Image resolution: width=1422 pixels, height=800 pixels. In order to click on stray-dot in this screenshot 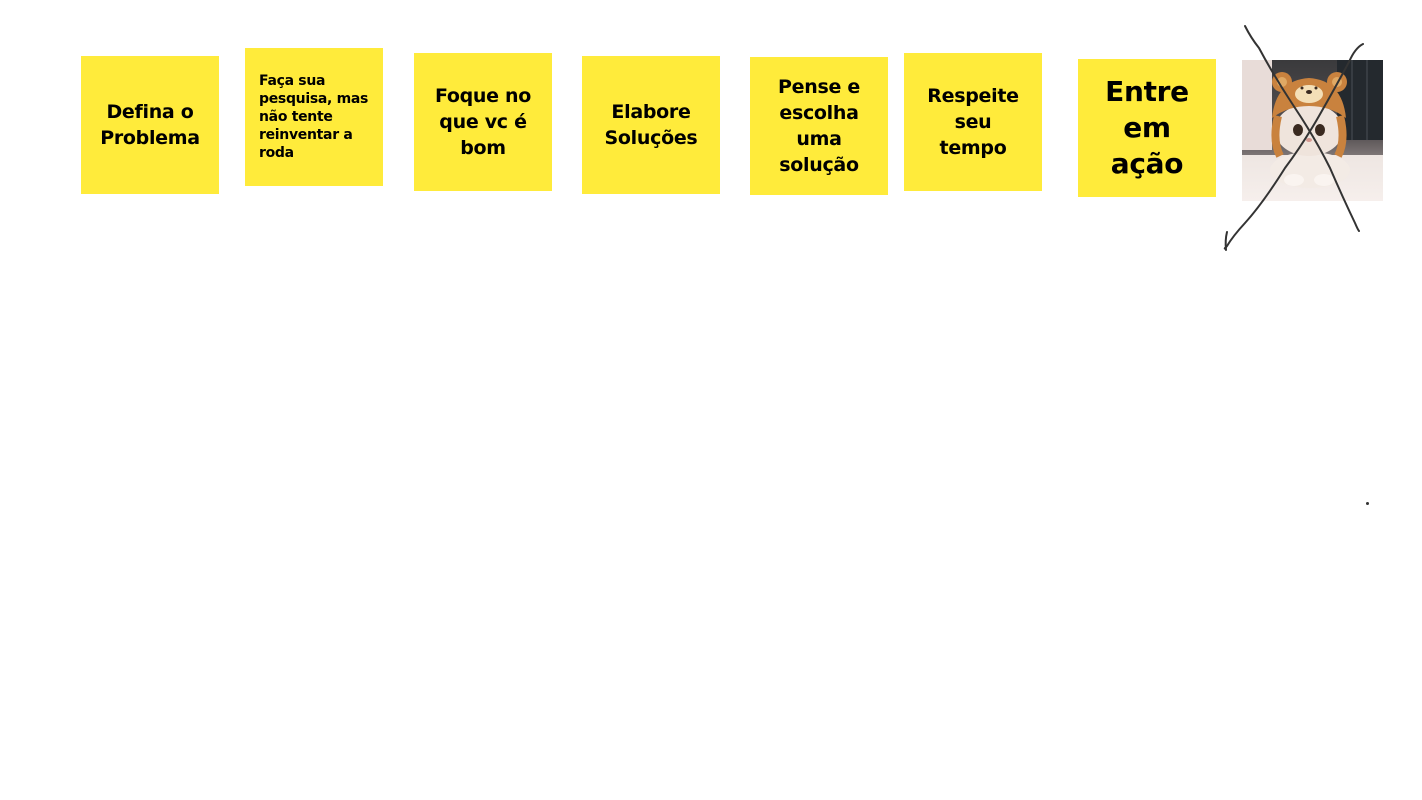, I will do `click(1367, 503)`.